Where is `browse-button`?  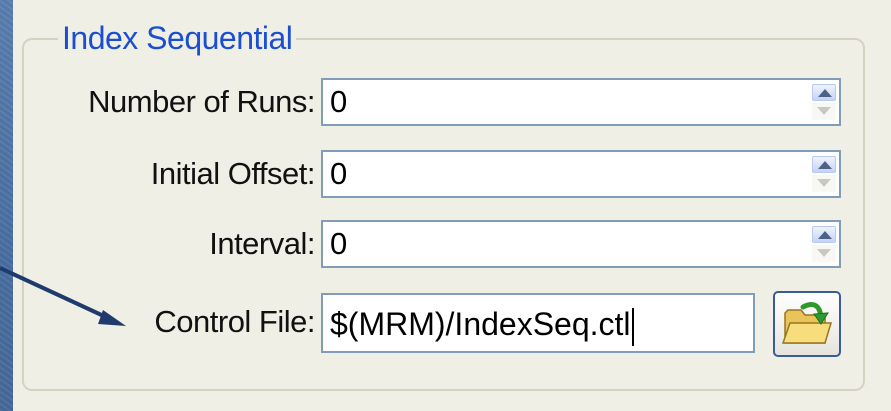
browse-button is located at coordinates (807, 324).